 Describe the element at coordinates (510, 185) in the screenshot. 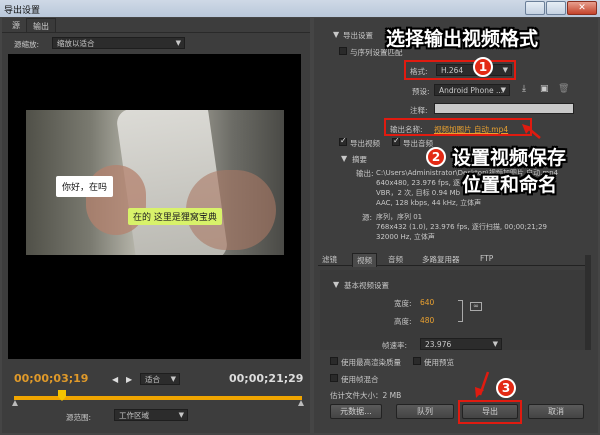

I see `annotation-save-text-2: 位置和命名` at that location.